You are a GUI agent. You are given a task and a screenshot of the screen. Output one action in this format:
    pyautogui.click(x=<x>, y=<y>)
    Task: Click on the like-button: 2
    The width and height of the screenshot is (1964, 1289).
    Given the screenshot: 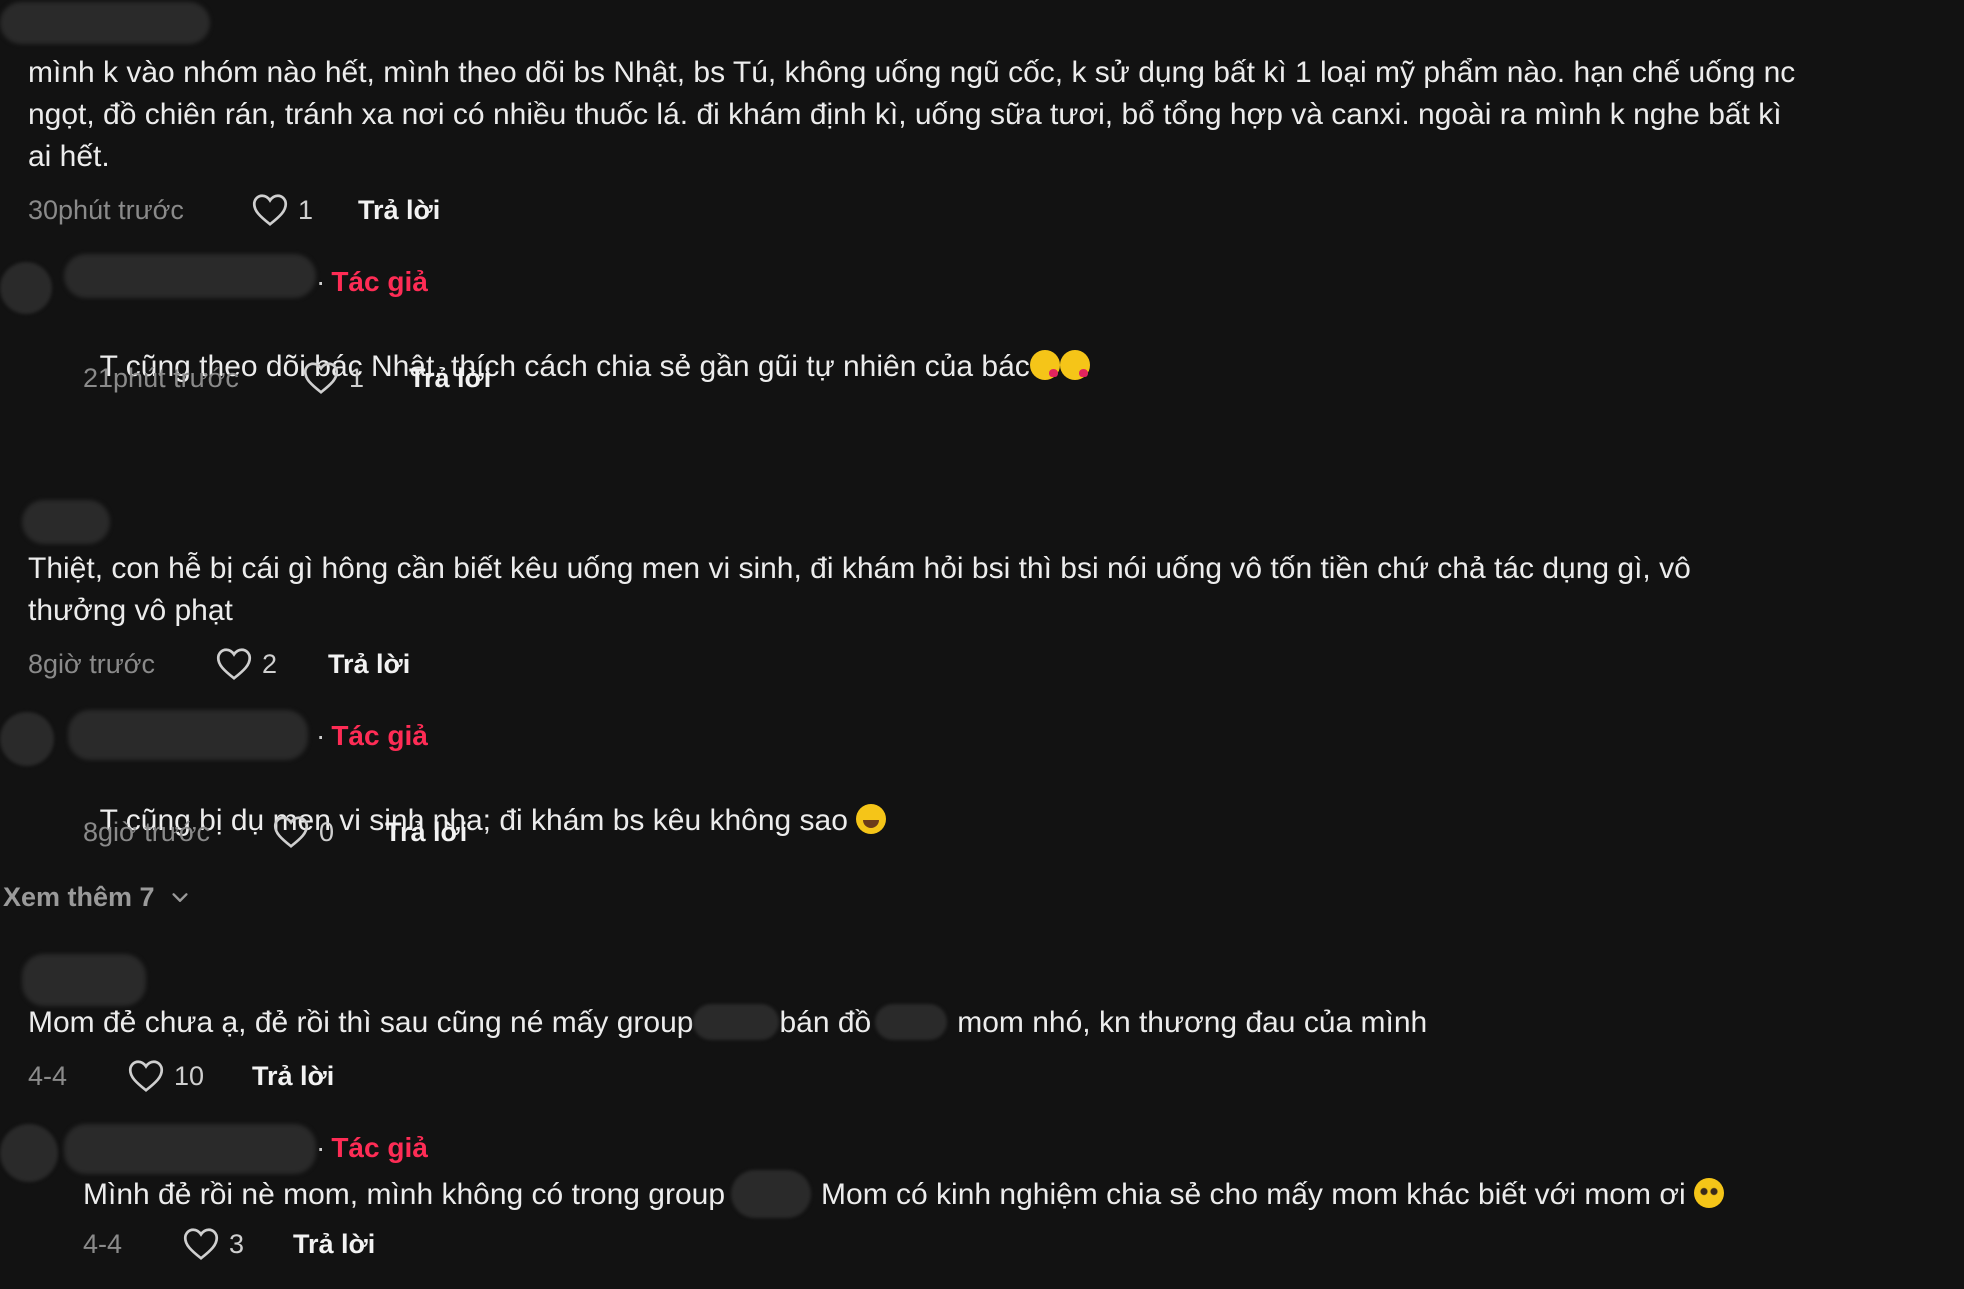 What is the action you would take?
    pyautogui.click(x=272, y=664)
    